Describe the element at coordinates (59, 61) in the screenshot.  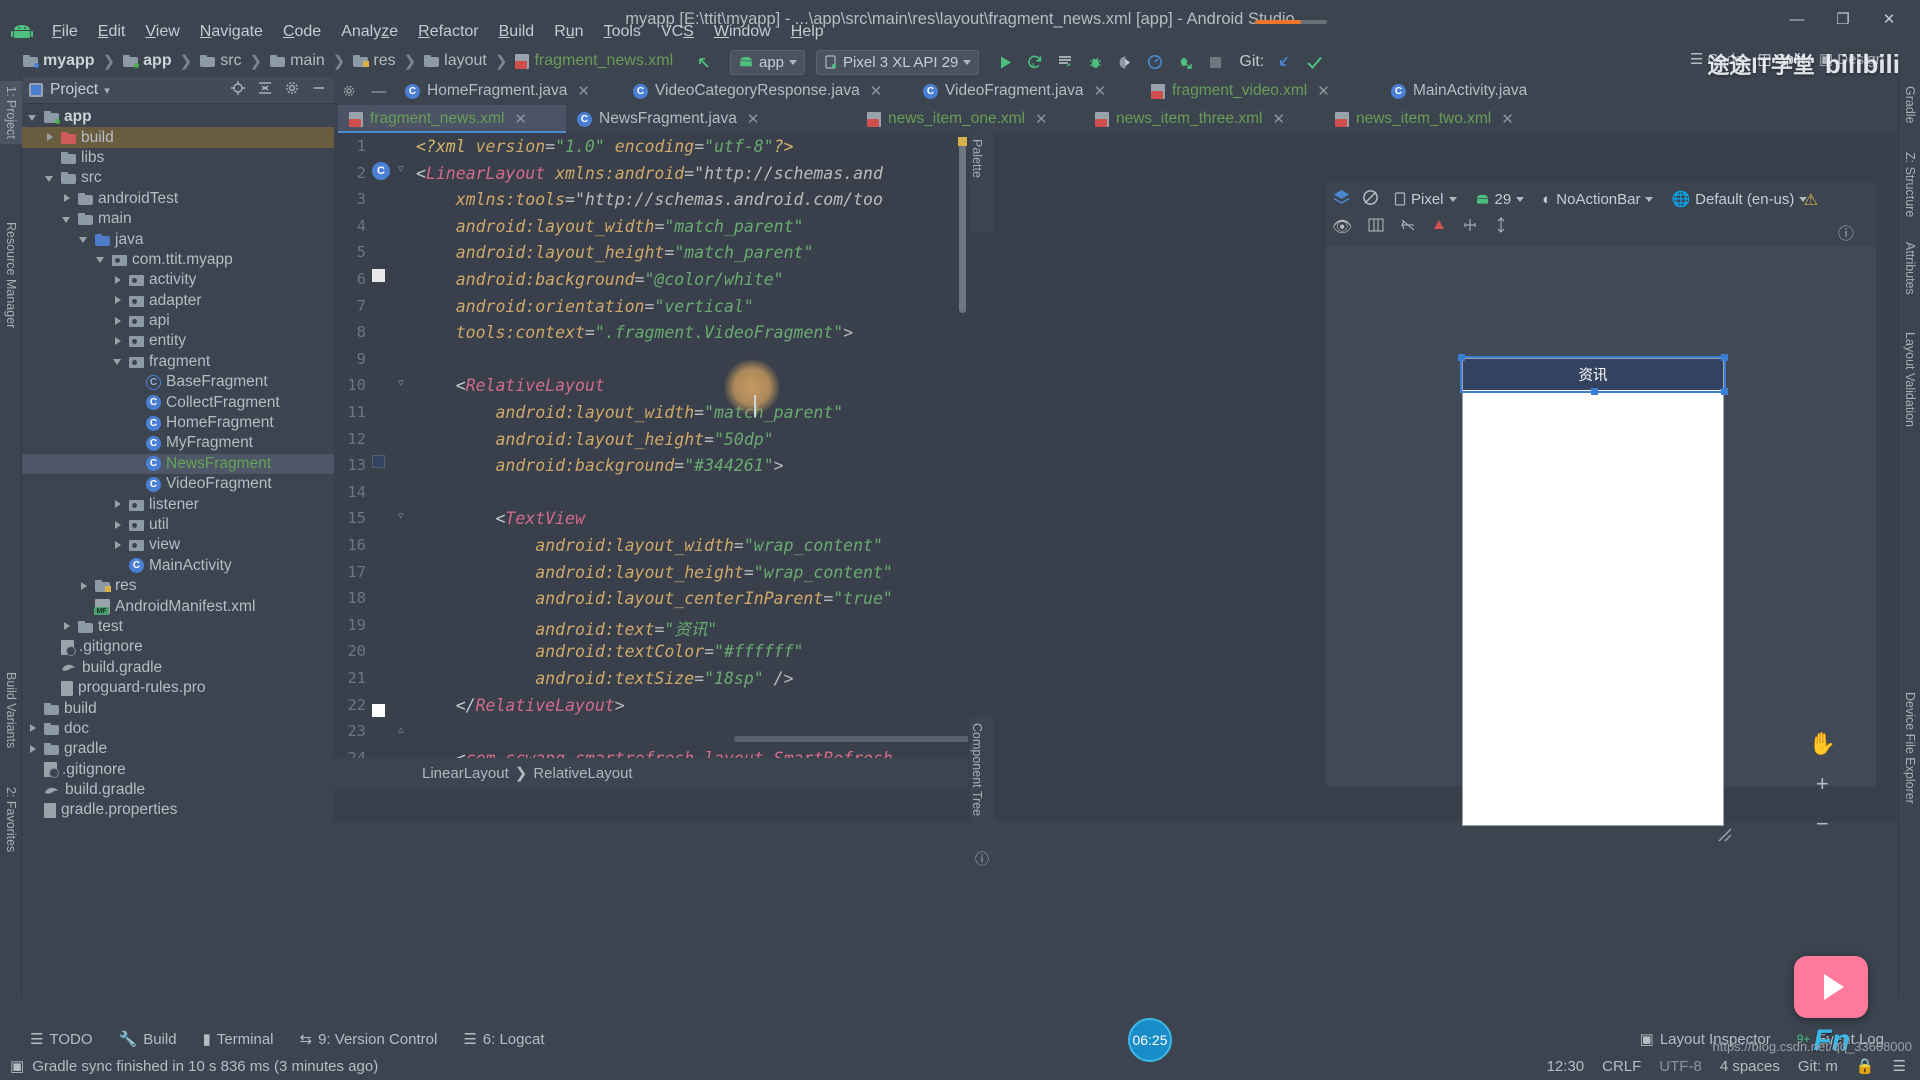
I see `breadcrumb-myapp: myapp` at that location.